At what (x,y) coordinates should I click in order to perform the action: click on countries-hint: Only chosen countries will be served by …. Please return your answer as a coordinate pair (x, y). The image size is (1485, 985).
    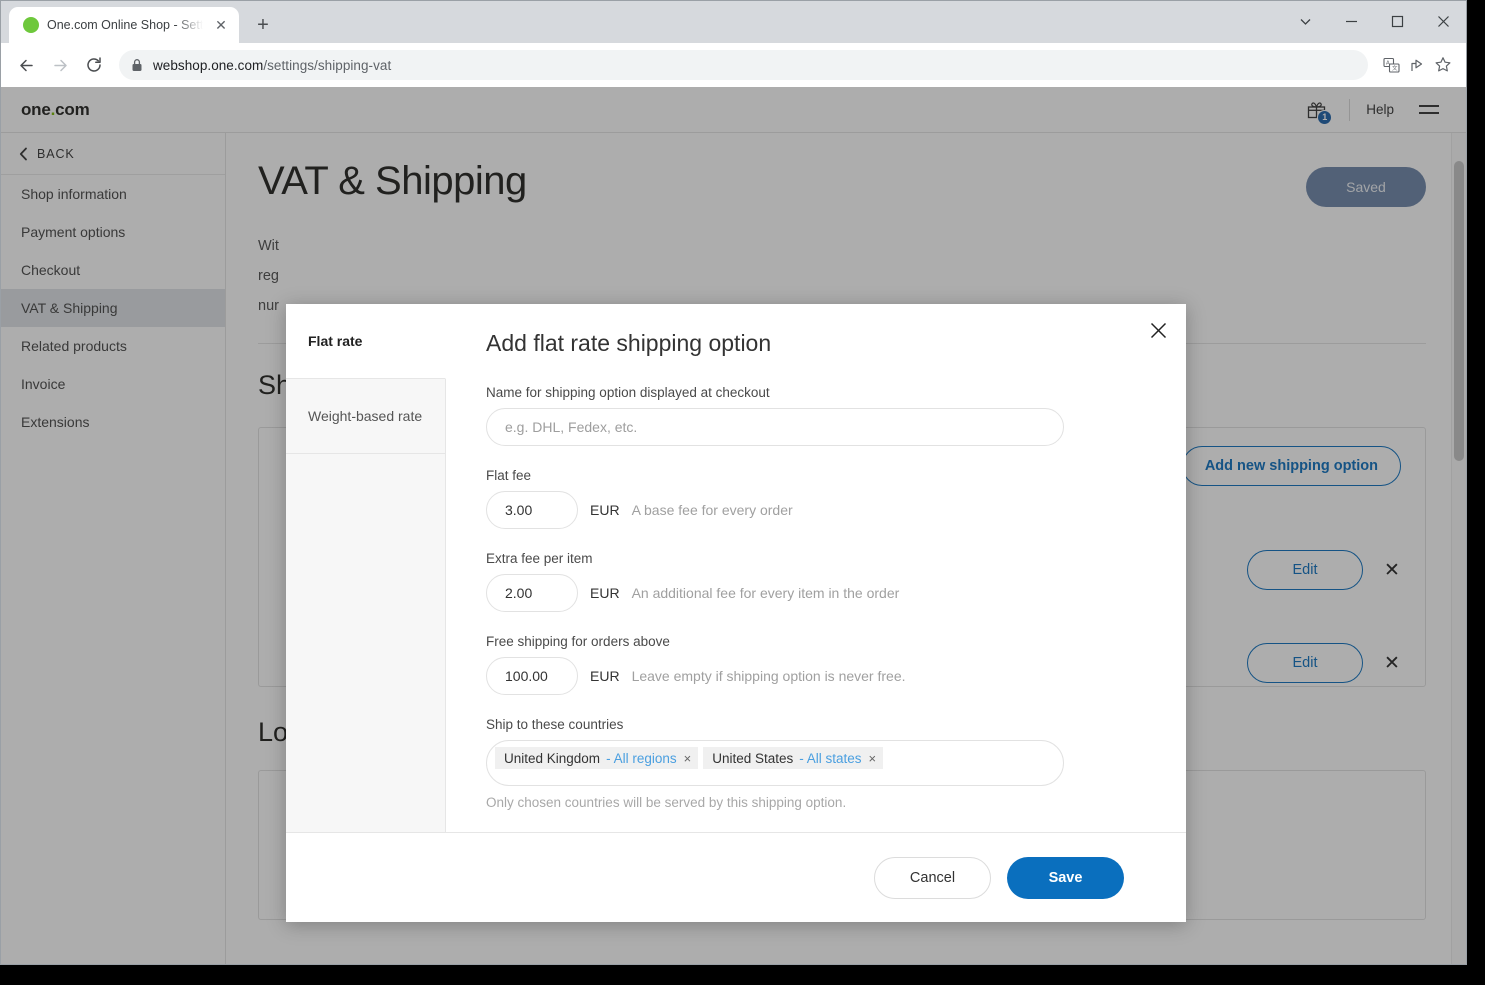
    Looking at the image, I should click on (666, 802).